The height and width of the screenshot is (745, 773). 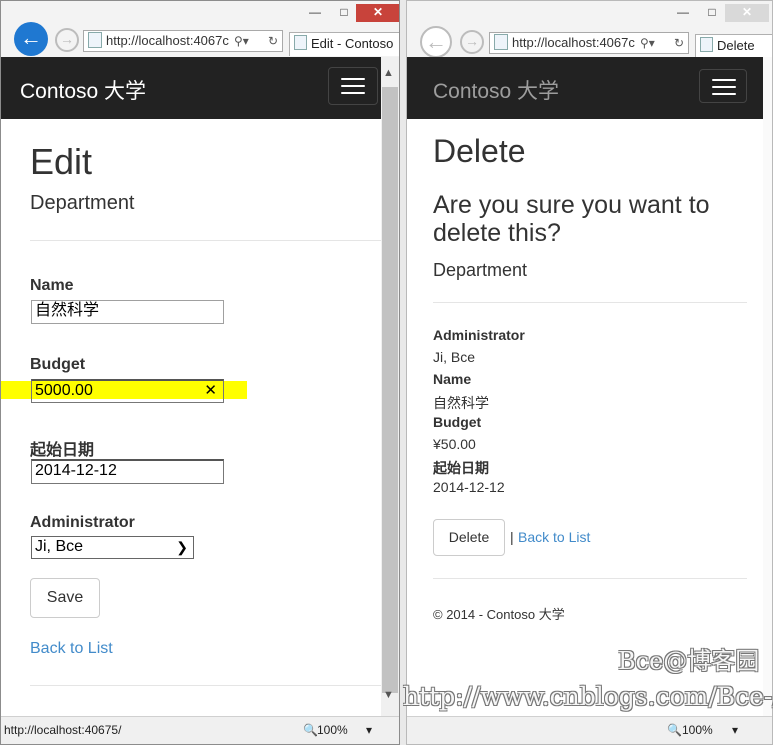 What do you see at coordinates (127, 391) in the screenshot?
I see `budget-input: 5000.00 ✕` at bounding box center [127, 391].